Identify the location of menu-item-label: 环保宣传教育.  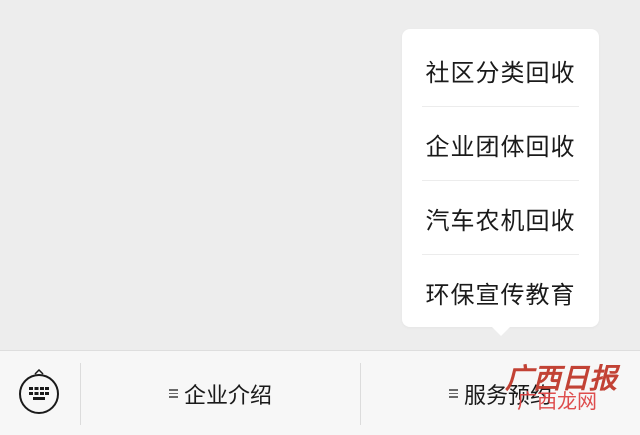
(500, 294).